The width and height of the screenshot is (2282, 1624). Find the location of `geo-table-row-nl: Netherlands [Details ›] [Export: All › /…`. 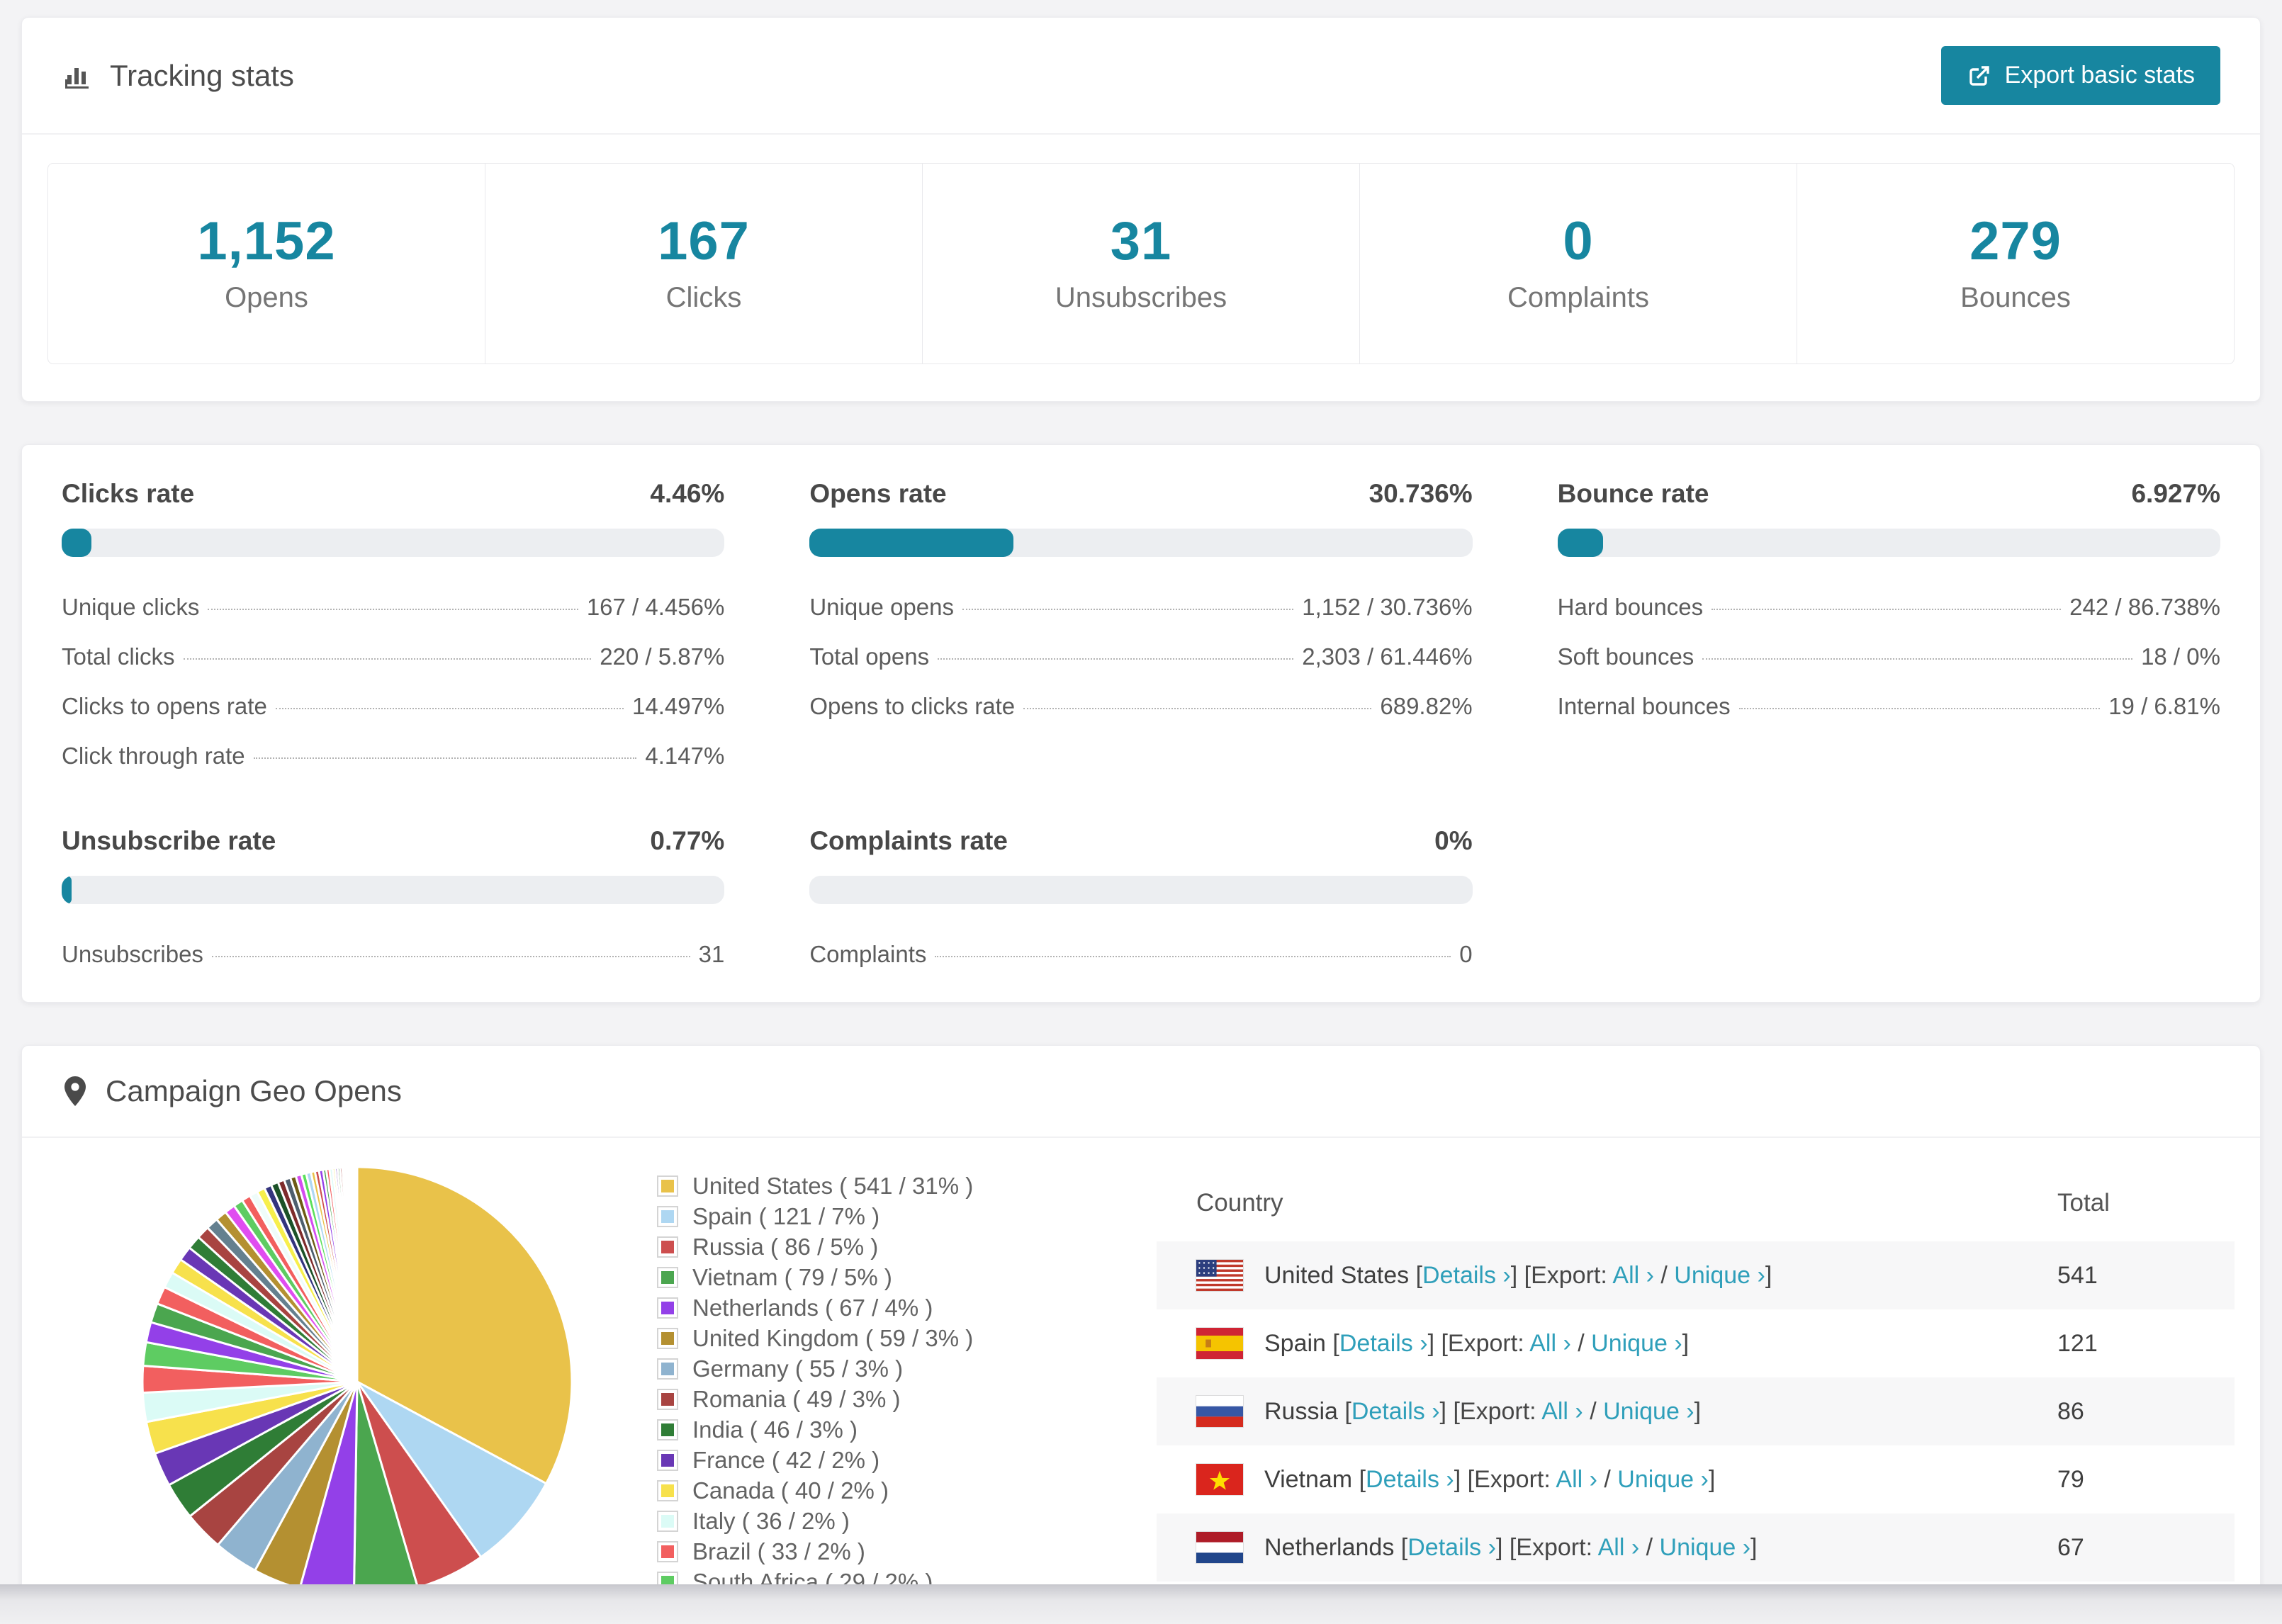

geo-table-row-nl: Netherlands [Details ›] [Export: All › /… is located at coordinates (1696, 1547).